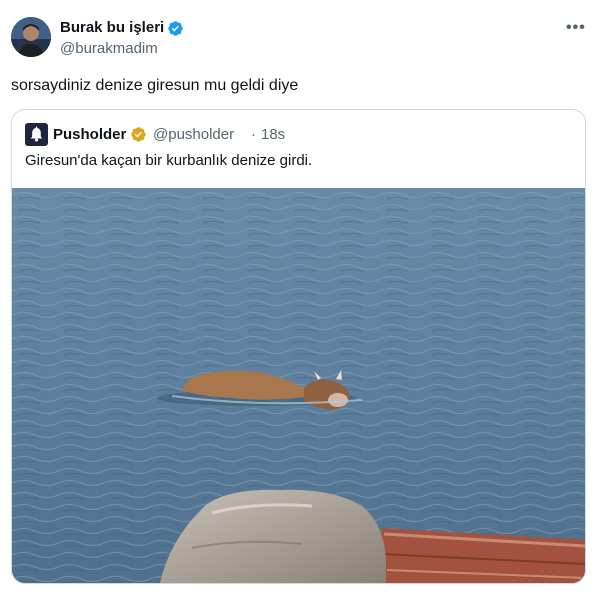  I want to click on avatar, so click(31, 37).